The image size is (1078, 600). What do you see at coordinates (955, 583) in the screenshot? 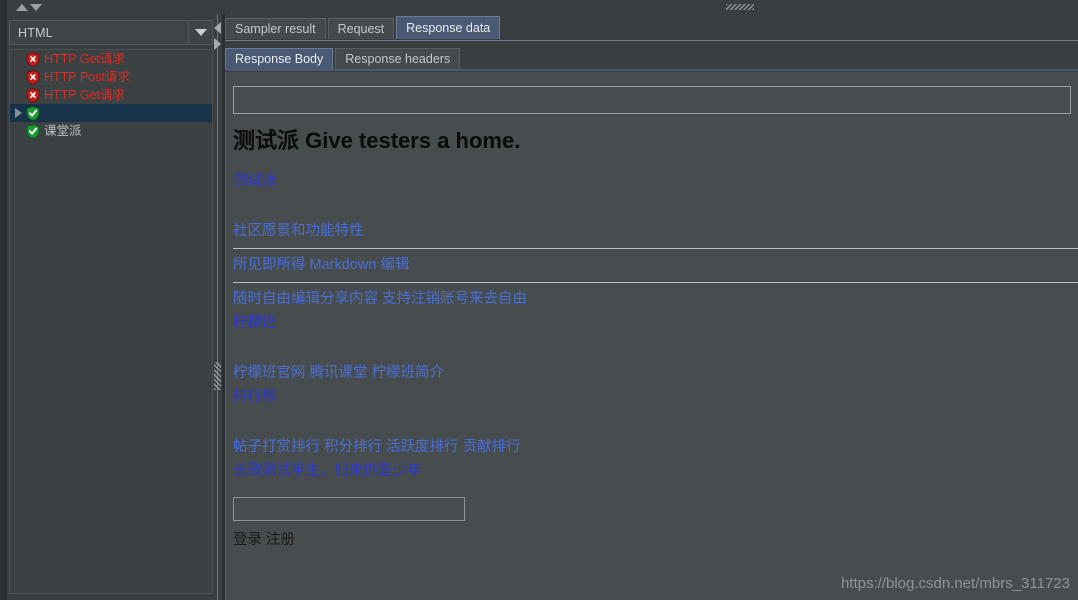
I see `watermark-text: https://blog.csdn.net/mbrs_311723` at bounding box center [955, 583].